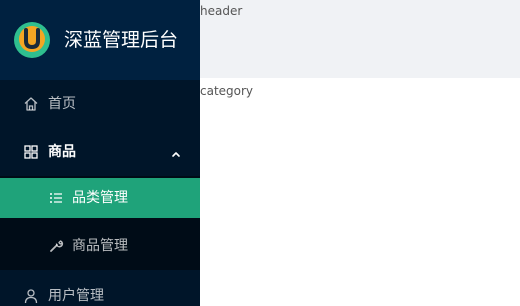 The image size is (520, 306). What do you see at coordinates (227, 91) in the screenshot?
I see `content-text: category` at bounding box center [227, 91].